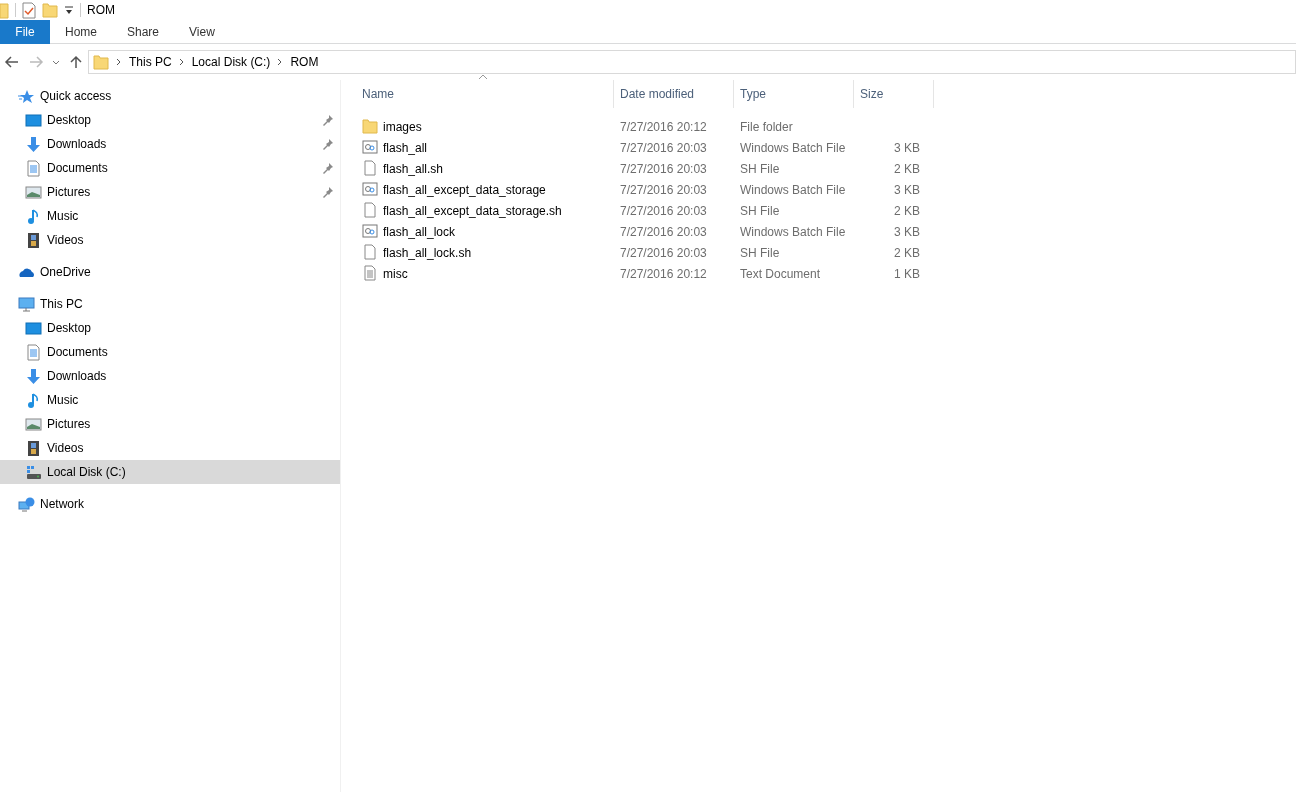  What do you see at coordinates (101, 10) in the screenshot?
I see `window-title: ROM` at bounding box center [101, 10].